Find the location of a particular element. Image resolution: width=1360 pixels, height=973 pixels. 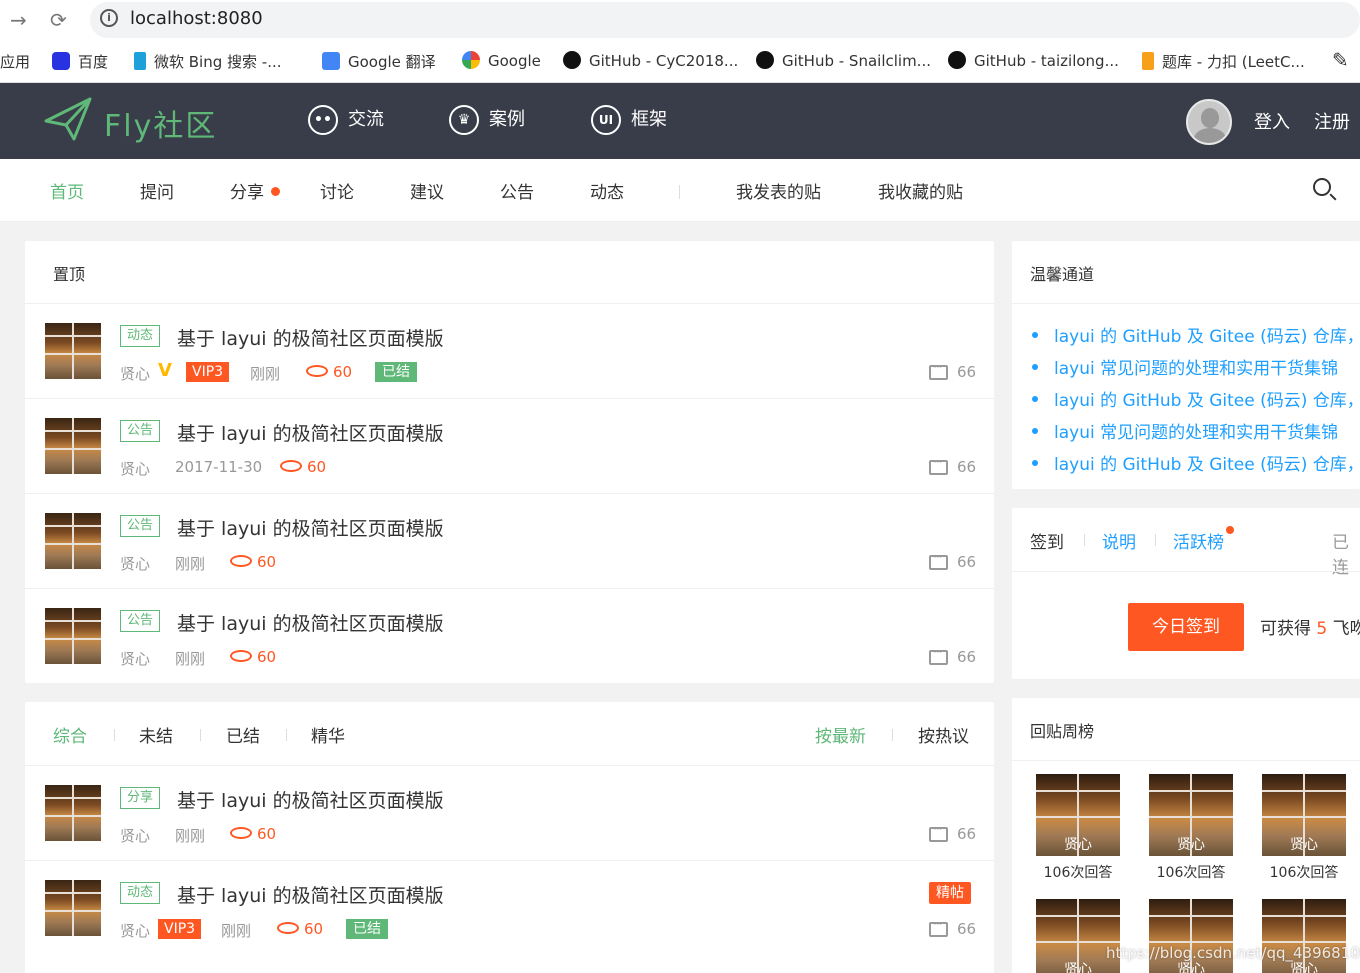

nav-chat: •• 交流 is located at coordinates (346, 121).